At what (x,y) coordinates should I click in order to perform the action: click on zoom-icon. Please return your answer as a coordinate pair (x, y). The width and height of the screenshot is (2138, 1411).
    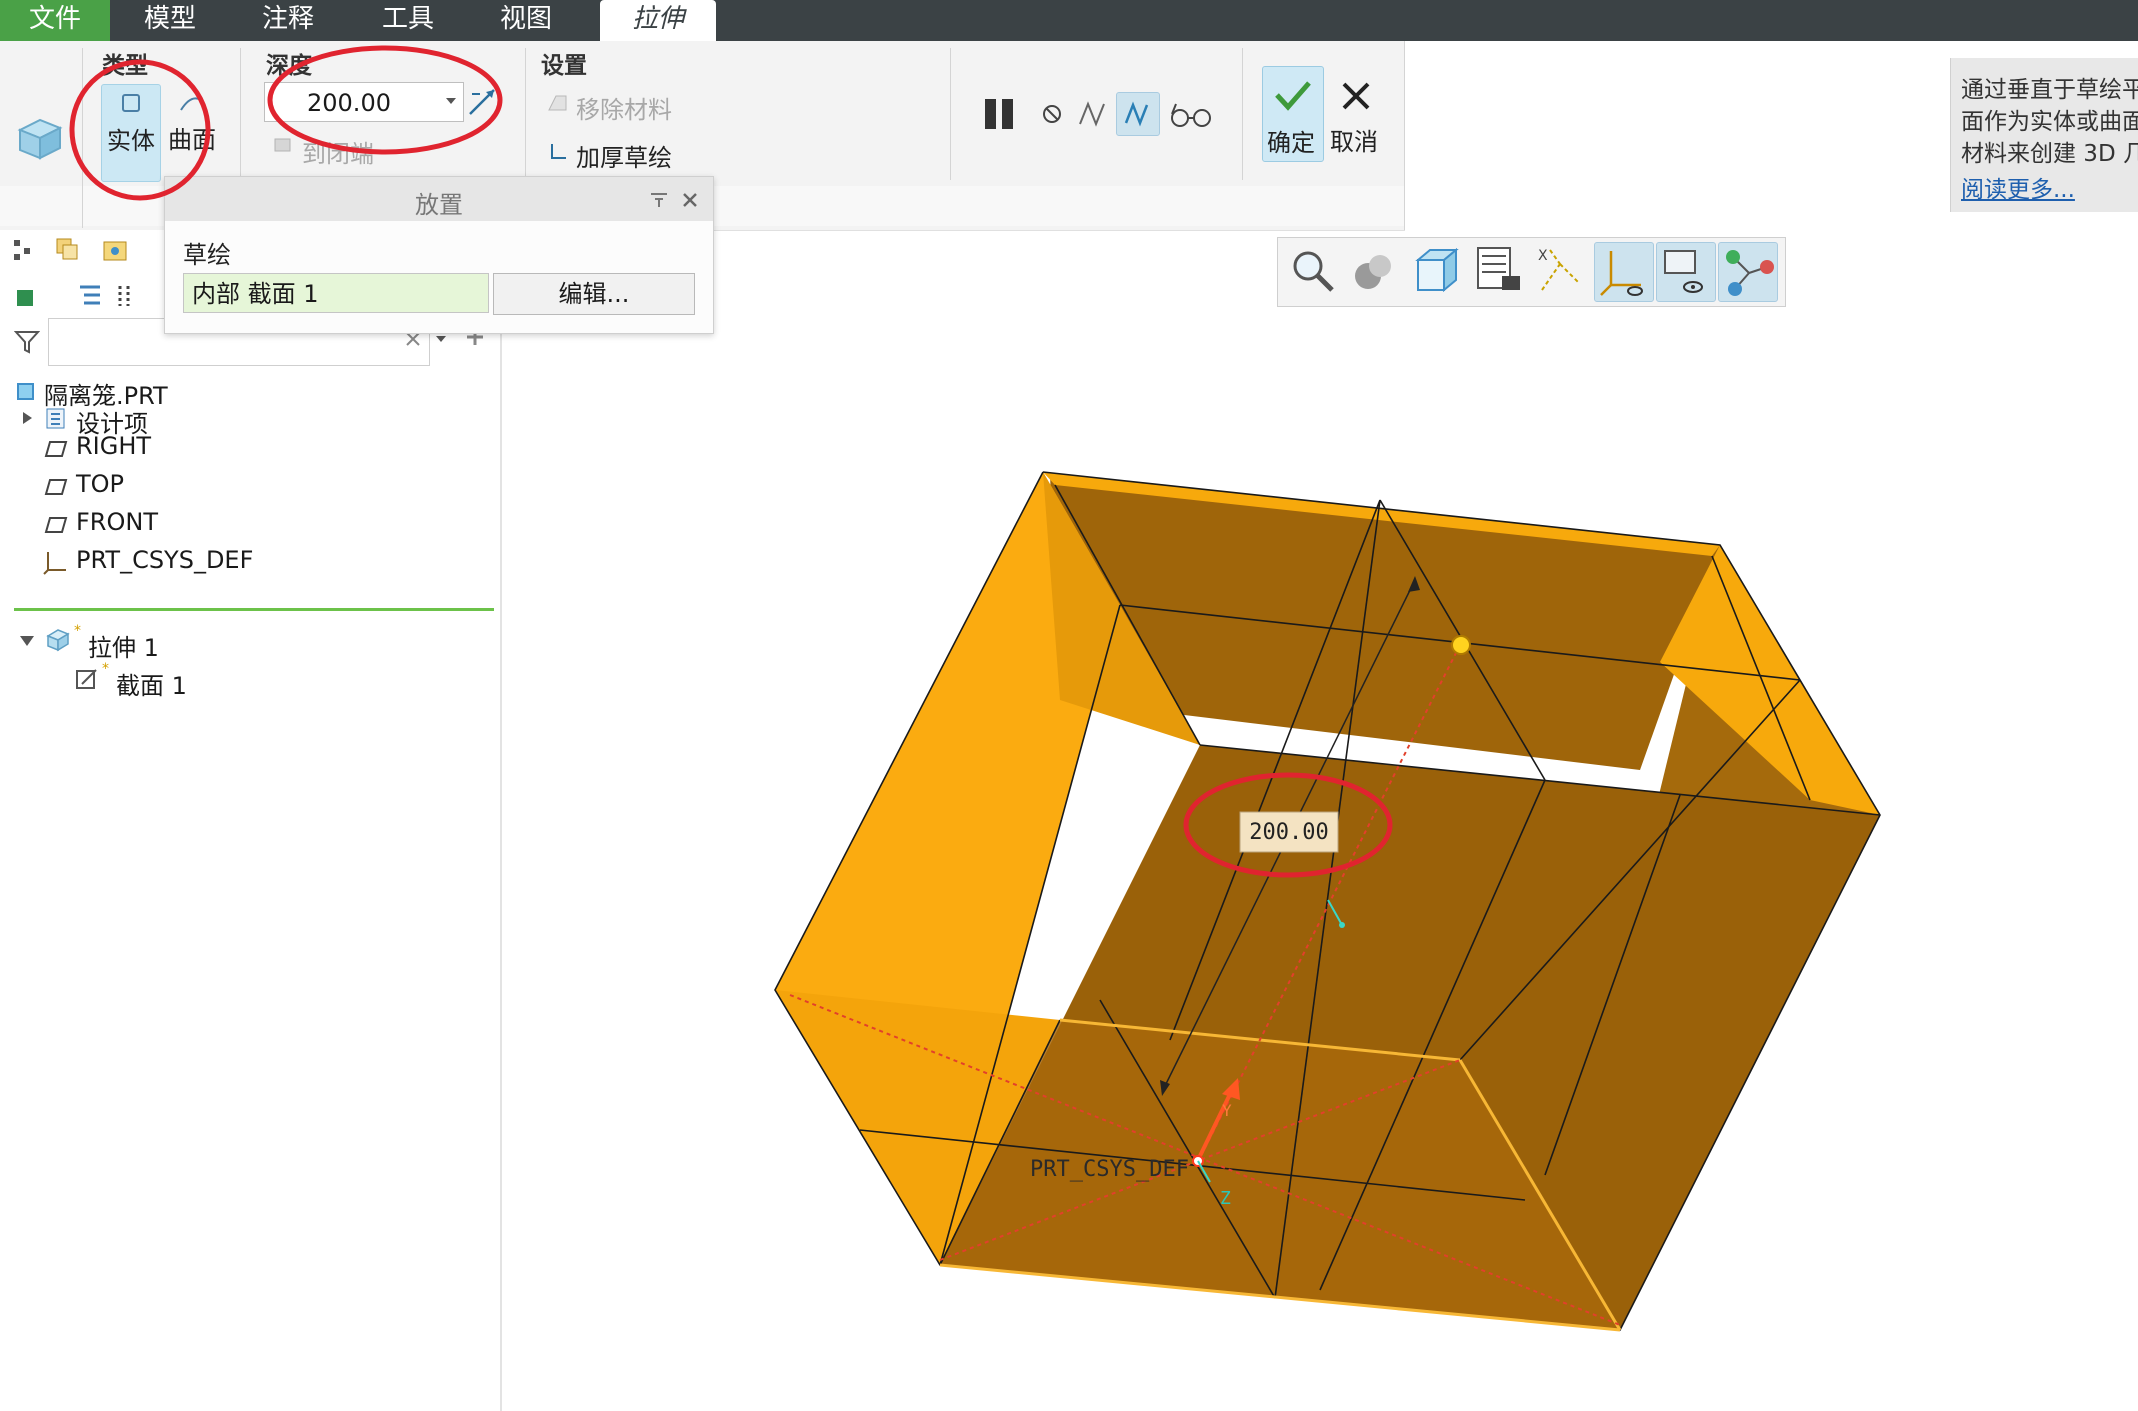
    Looking at the image, I should click on (1313, 271).